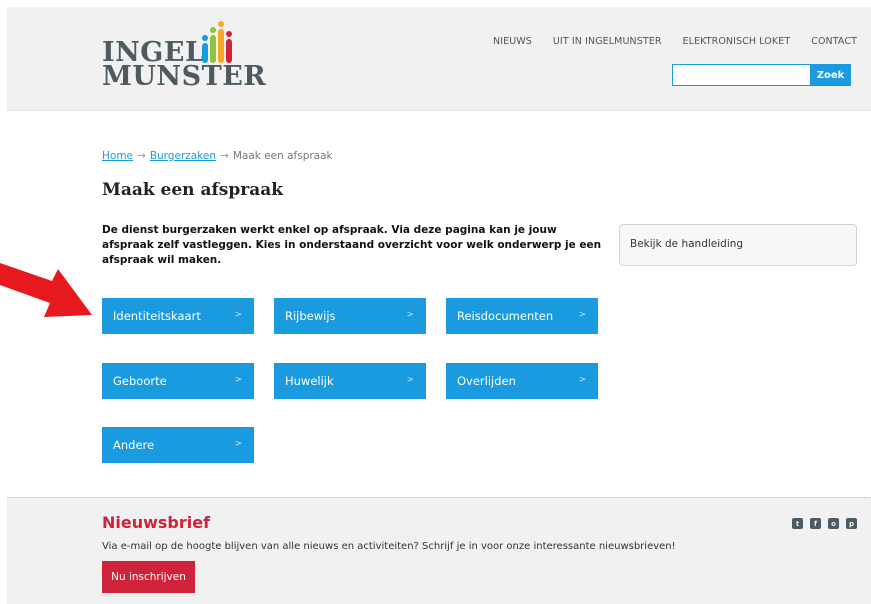  Describe the element at coordinates (830, 75) in the screenshot. I see `search-button: Zoek` at that location.